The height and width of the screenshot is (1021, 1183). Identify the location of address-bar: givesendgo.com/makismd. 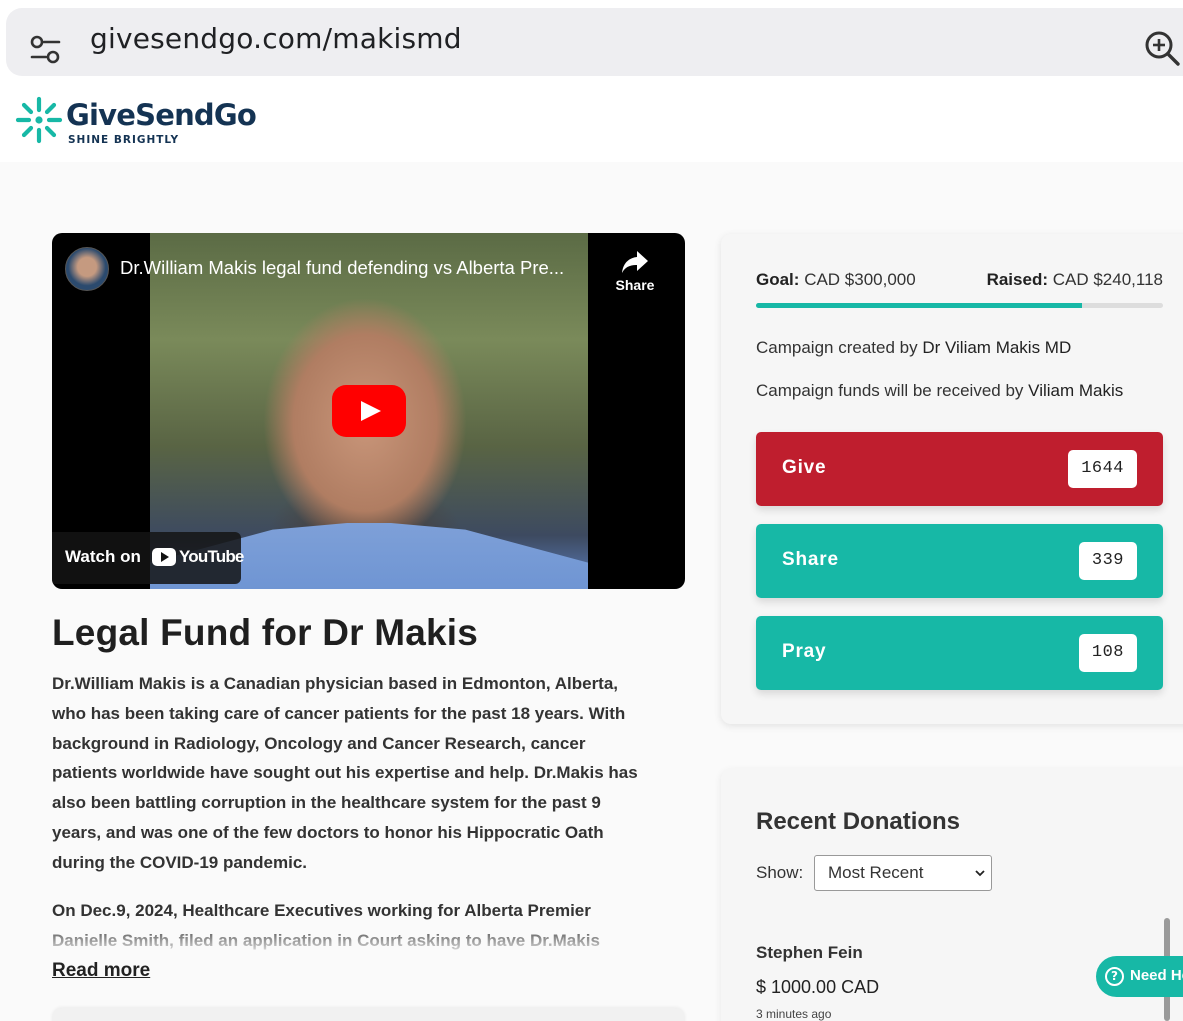
(594, 42).